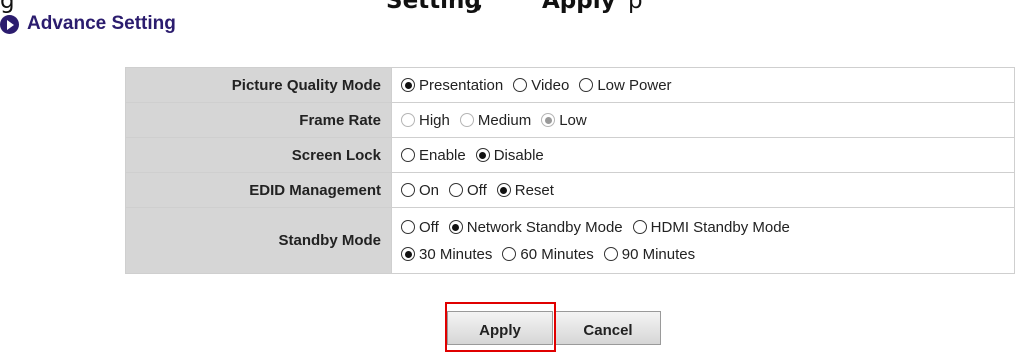 Image resolution: width=1023 pixels, height=352 pixels. I want to click on radio-video, so click(520, 85).